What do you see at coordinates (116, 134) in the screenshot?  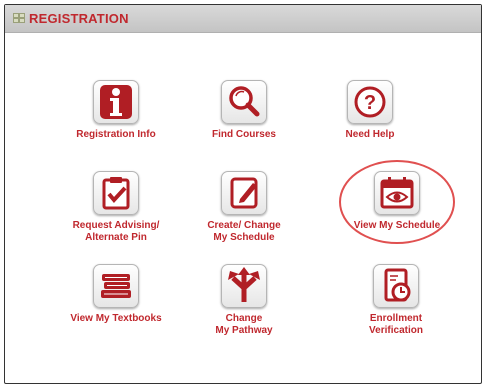 I see `registration-info-label: Registration Info` at bounding box center [116, 134].